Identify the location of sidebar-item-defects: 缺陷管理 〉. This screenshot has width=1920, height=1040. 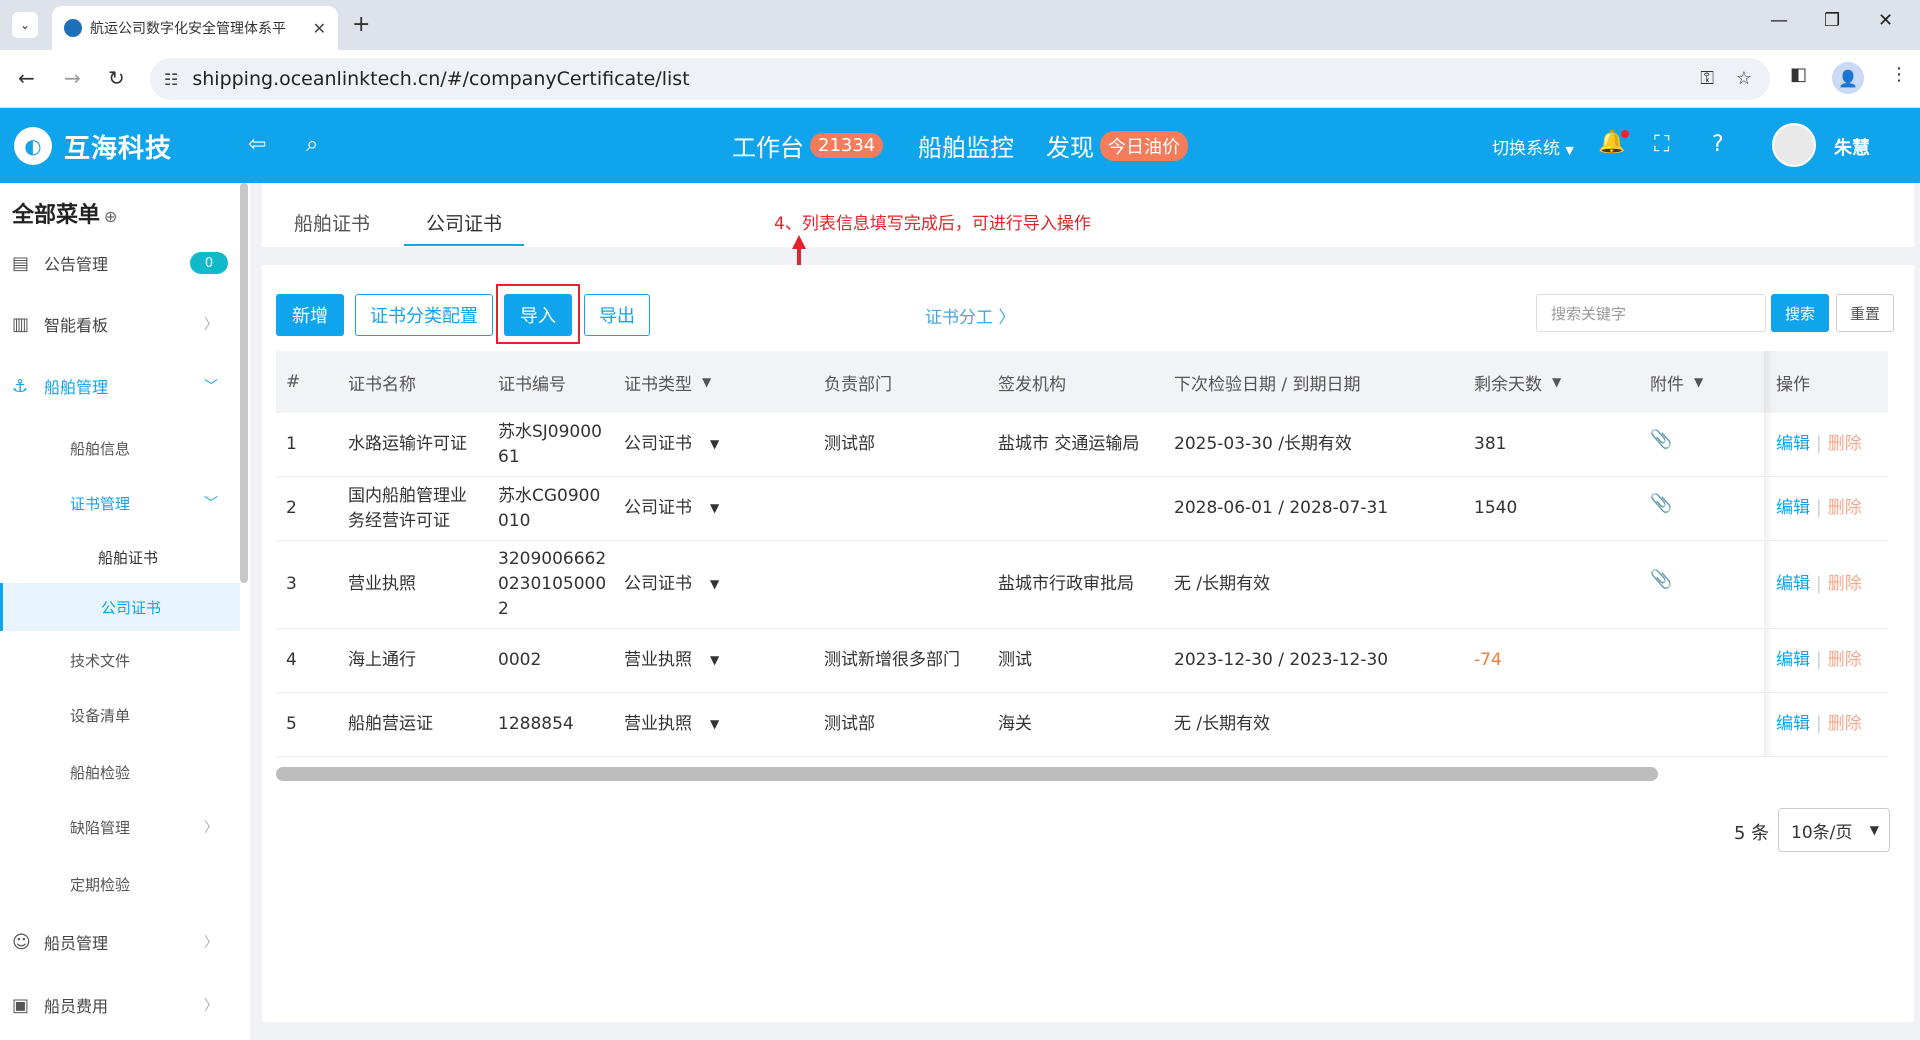
(120, 827).